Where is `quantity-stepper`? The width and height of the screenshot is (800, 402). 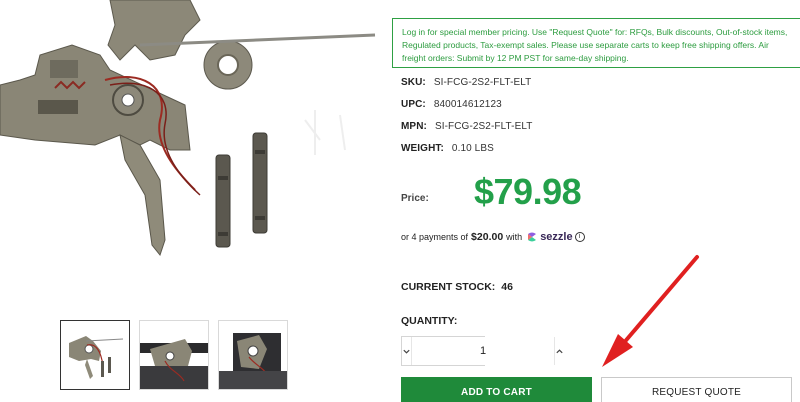
quantity-stepper is located at coordinates (482, 351).